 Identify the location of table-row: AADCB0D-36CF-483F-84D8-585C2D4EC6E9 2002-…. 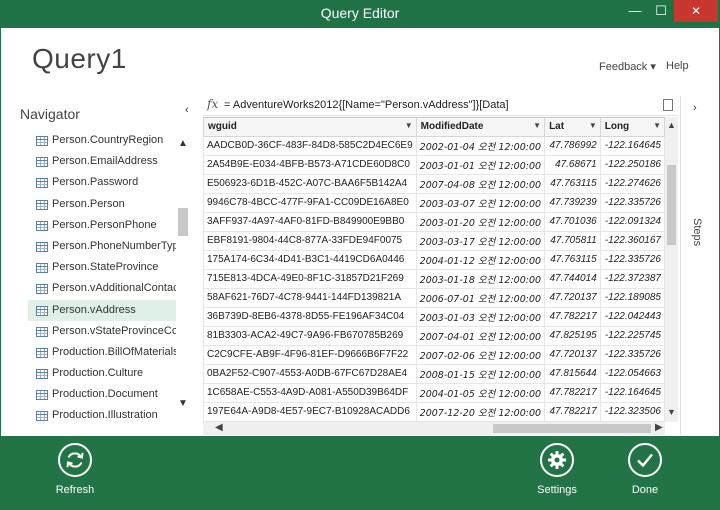
(434, 145).